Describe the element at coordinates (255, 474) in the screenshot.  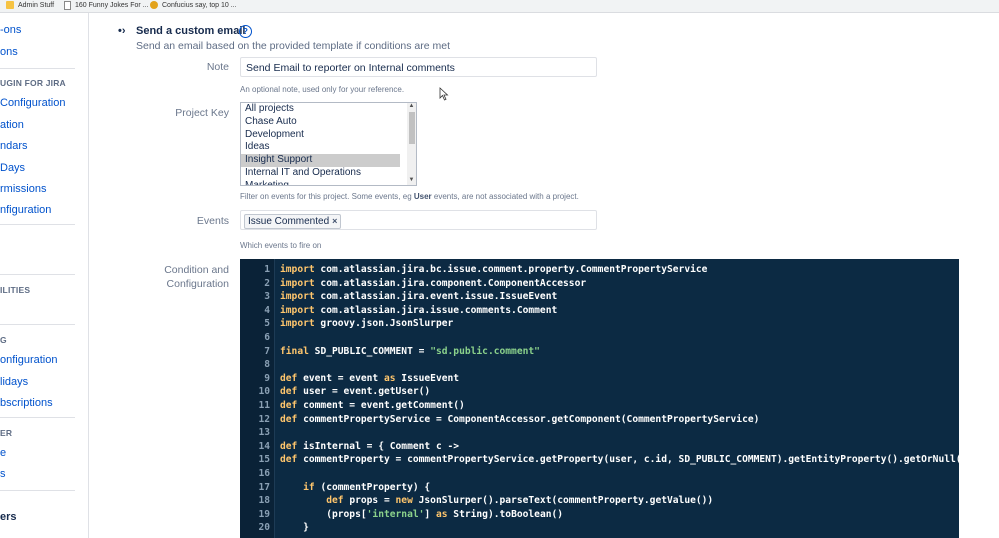
I see `code-line: 16` at that location.